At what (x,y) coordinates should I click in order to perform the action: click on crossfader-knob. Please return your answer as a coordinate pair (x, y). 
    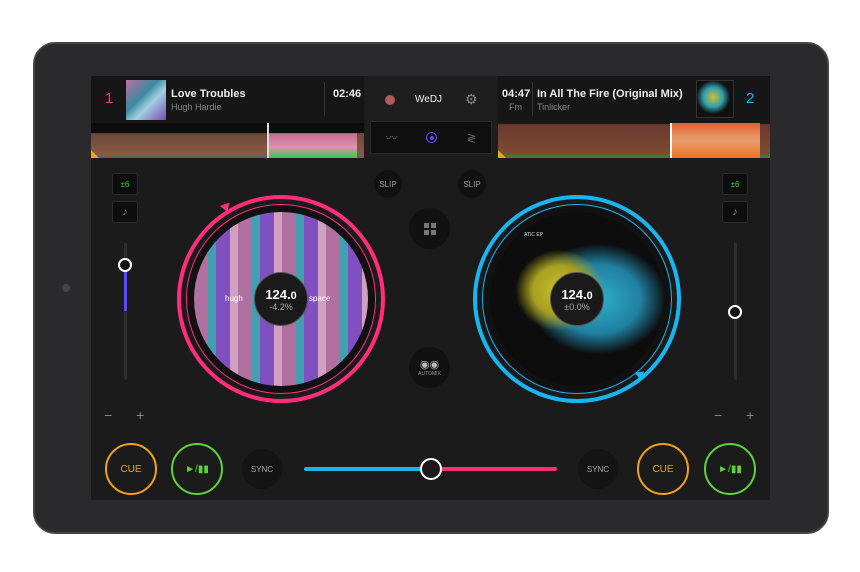
    Looking at the image, I should click on (430, 469).